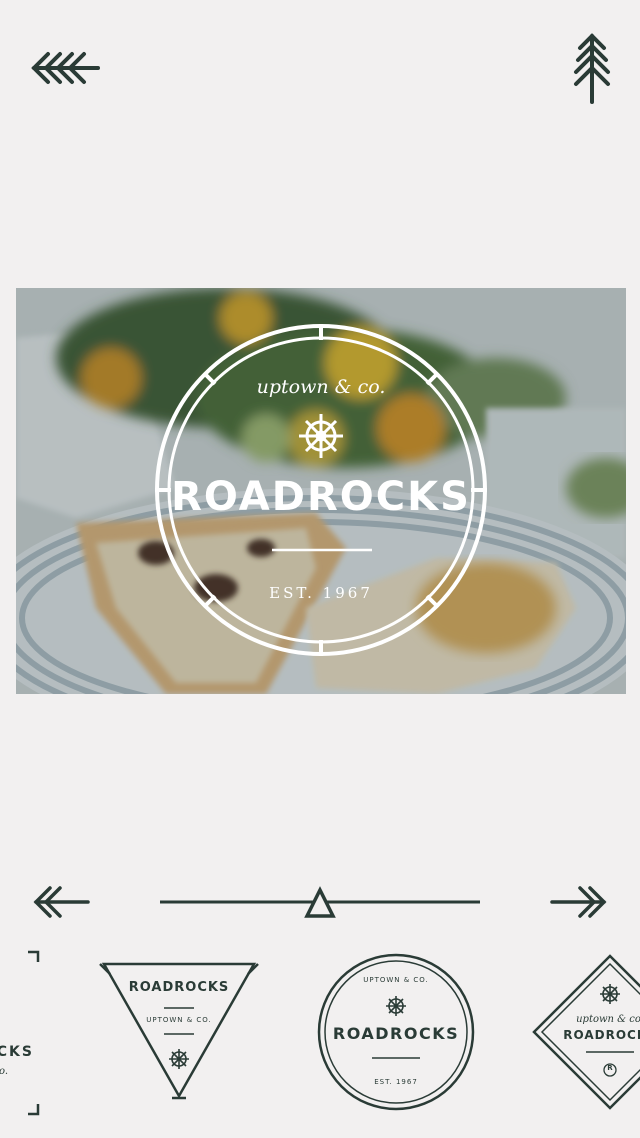  What do you see at coordinates (179, 1031) in the screenshot?
I see `template-item-triangle: ROADROCKS UPTOWN & CO.` at bounding box center [179, 1031].